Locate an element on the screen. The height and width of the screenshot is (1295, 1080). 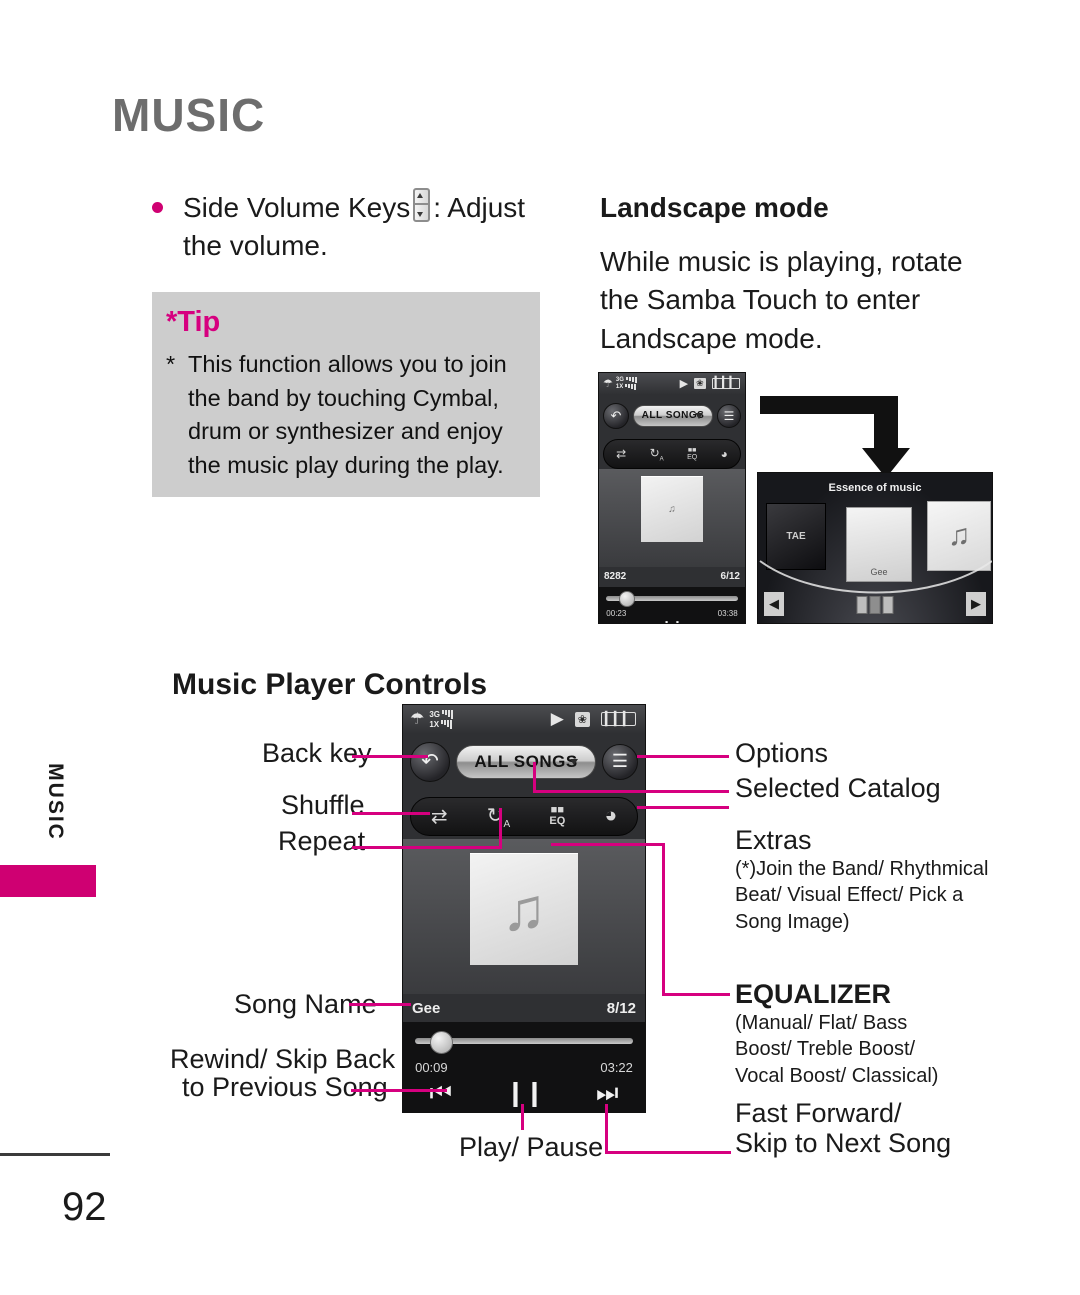
next-arrow-icon: ▶ is located at coordinates (976, 603).